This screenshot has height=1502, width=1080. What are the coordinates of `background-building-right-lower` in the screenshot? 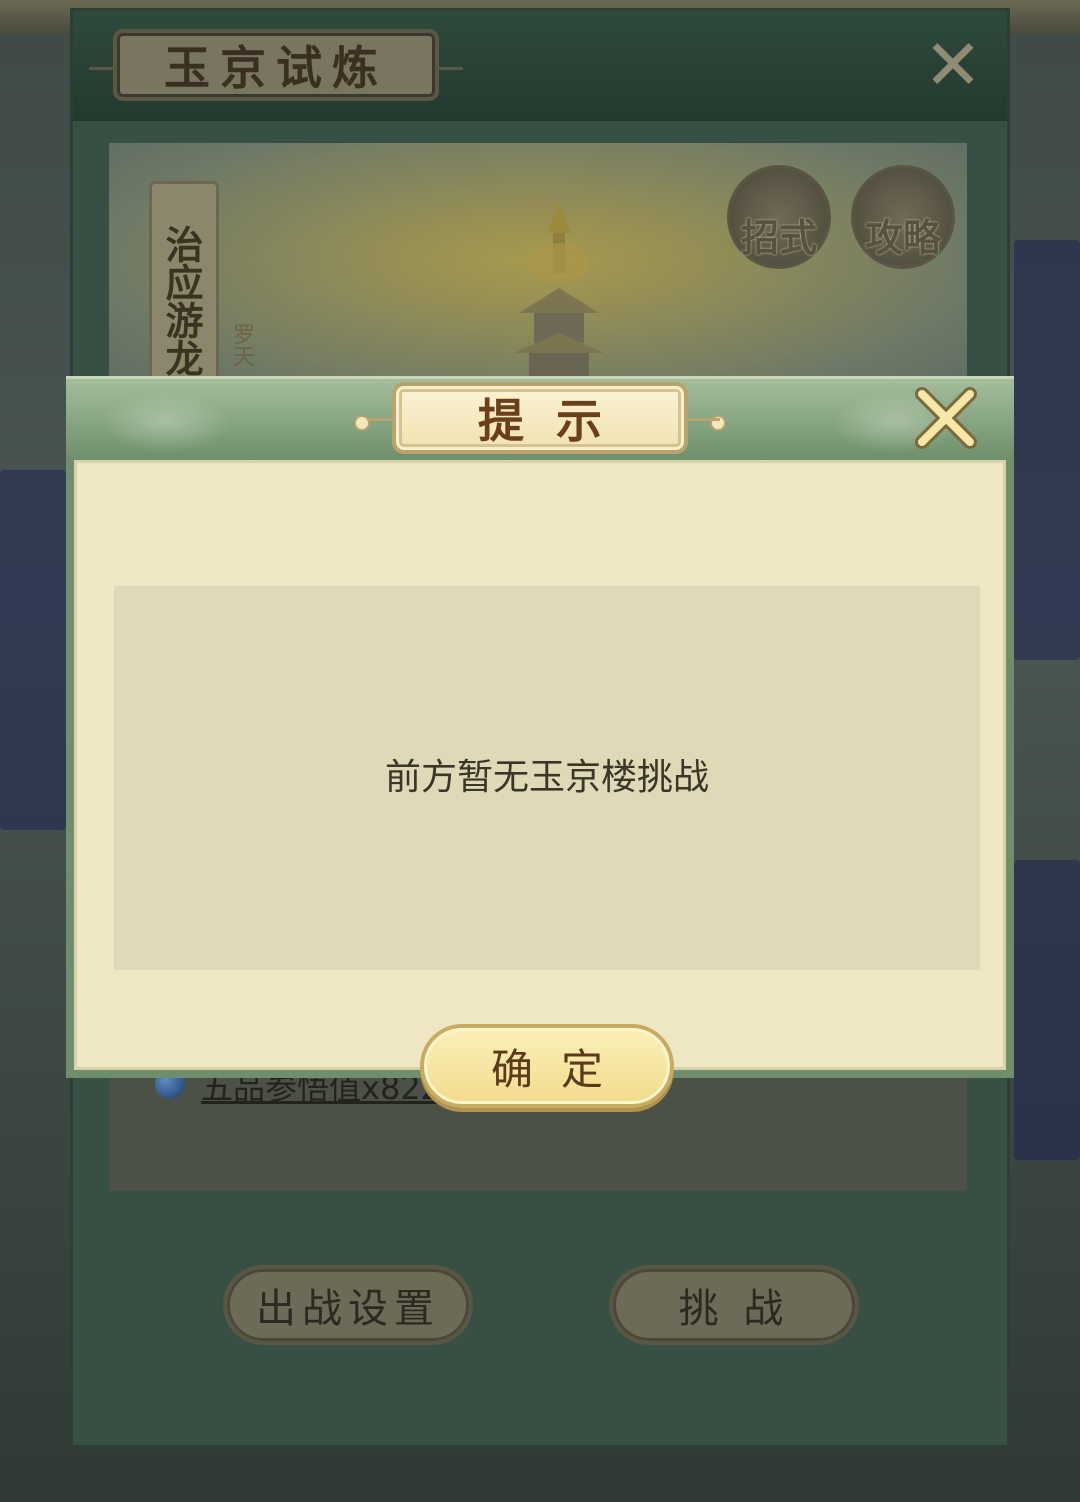 It's located at (1047, 1010).